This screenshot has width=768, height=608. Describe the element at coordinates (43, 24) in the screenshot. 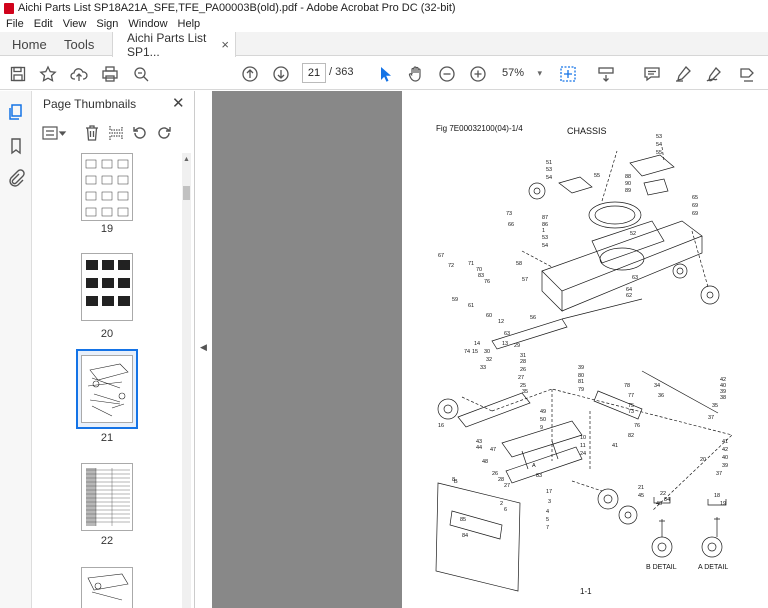

I see `menu-edit: Edit` at that location.